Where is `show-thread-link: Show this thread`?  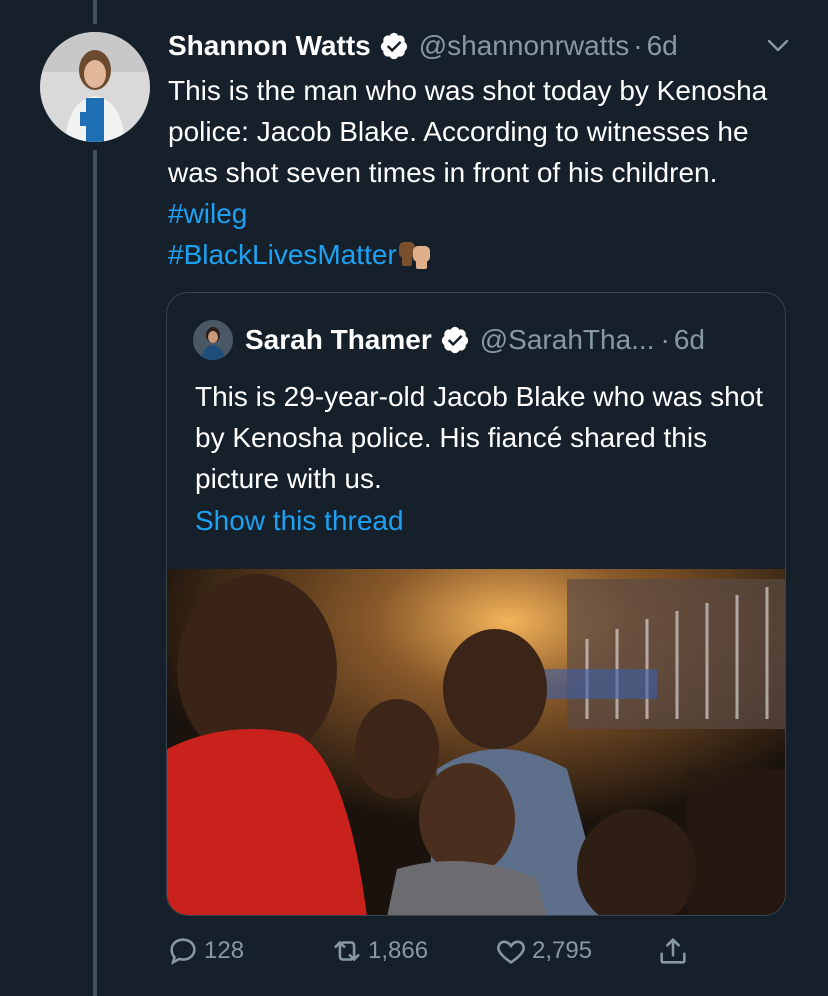
show-thread-link: Show this thread is located at coordinates (299, 521).